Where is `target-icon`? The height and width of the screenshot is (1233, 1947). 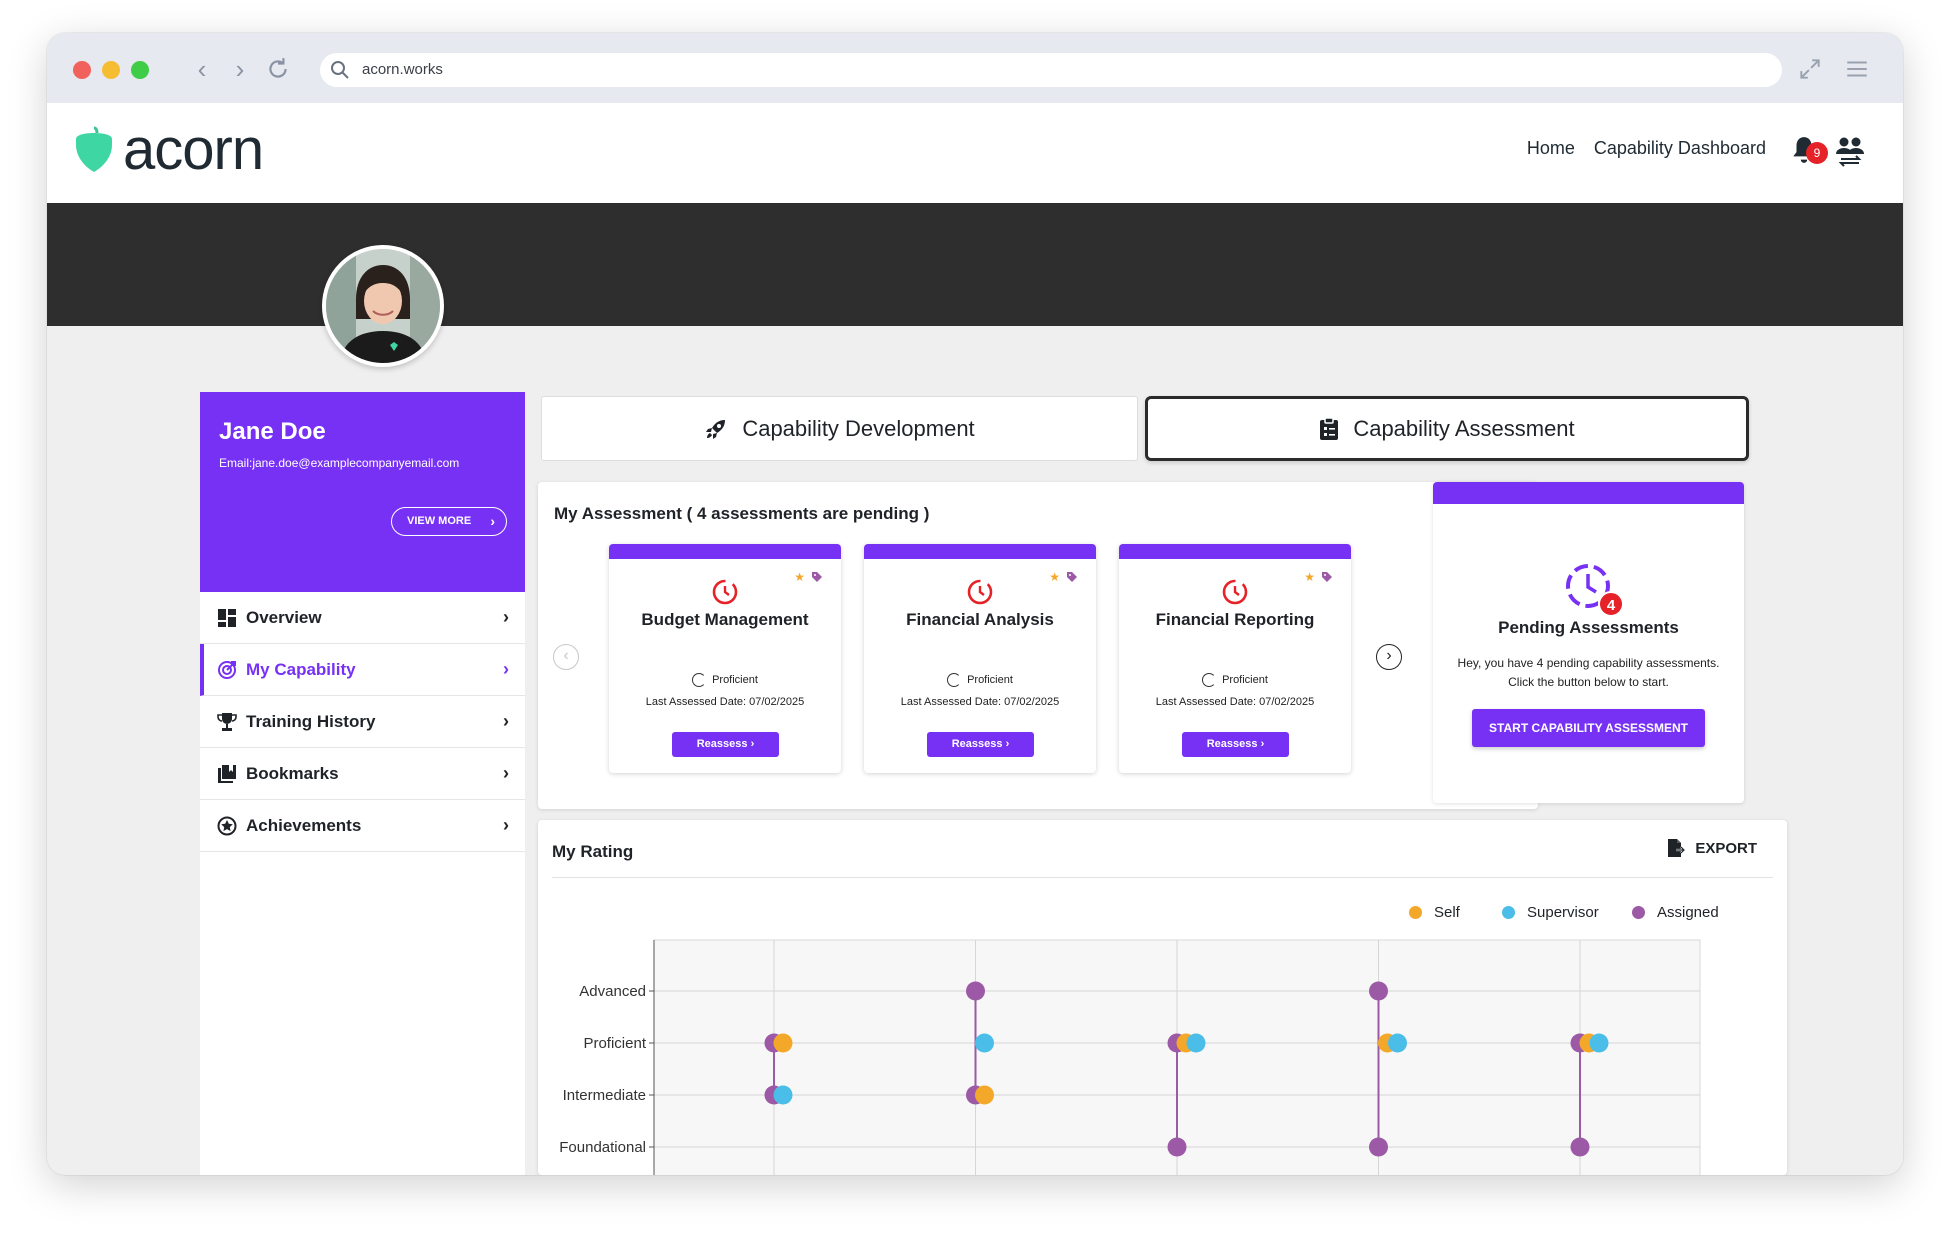 target-icon is located at coordinates (227, 670).